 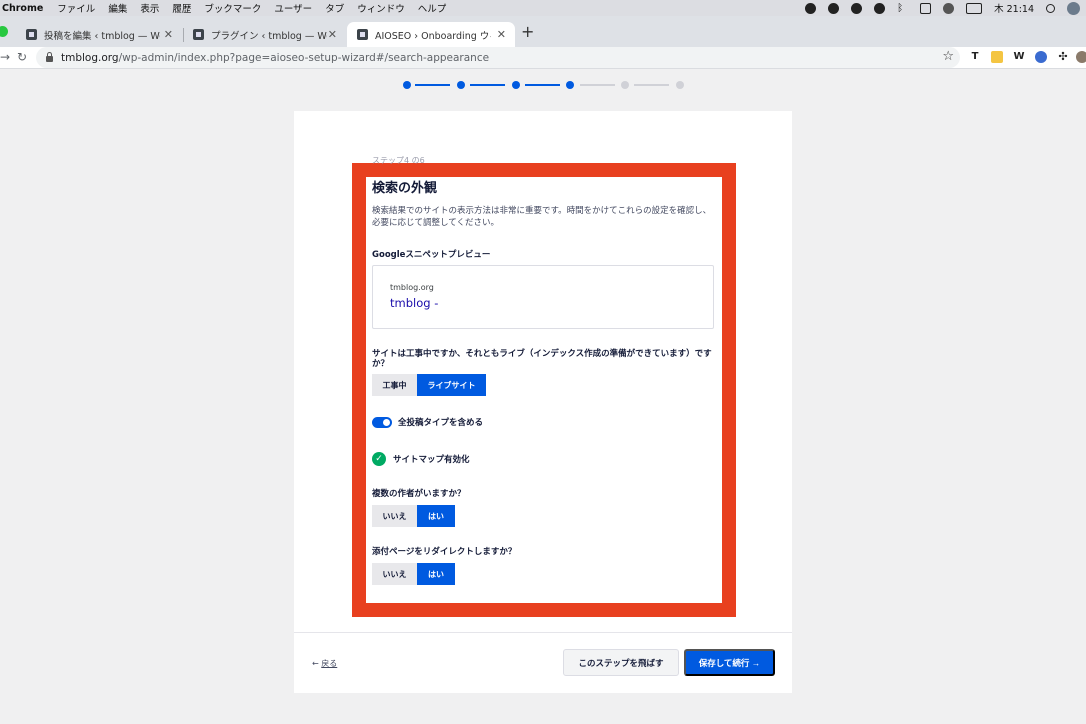 I want to click on menu-bookmarks: ブックマーク, so click(x=232, y=8).